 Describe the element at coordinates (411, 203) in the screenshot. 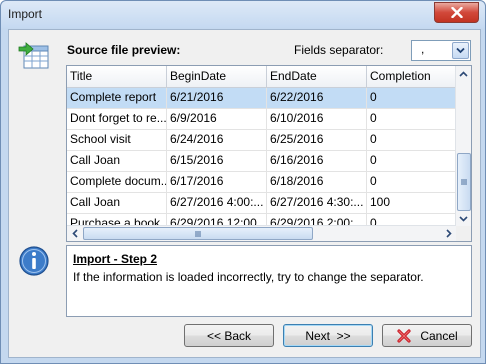

I see `cell-completion: 100` at that location.